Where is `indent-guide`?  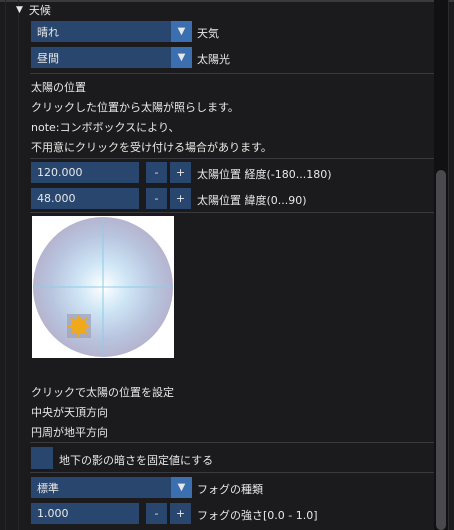 indent-guide is located at coordinates (18, 265).